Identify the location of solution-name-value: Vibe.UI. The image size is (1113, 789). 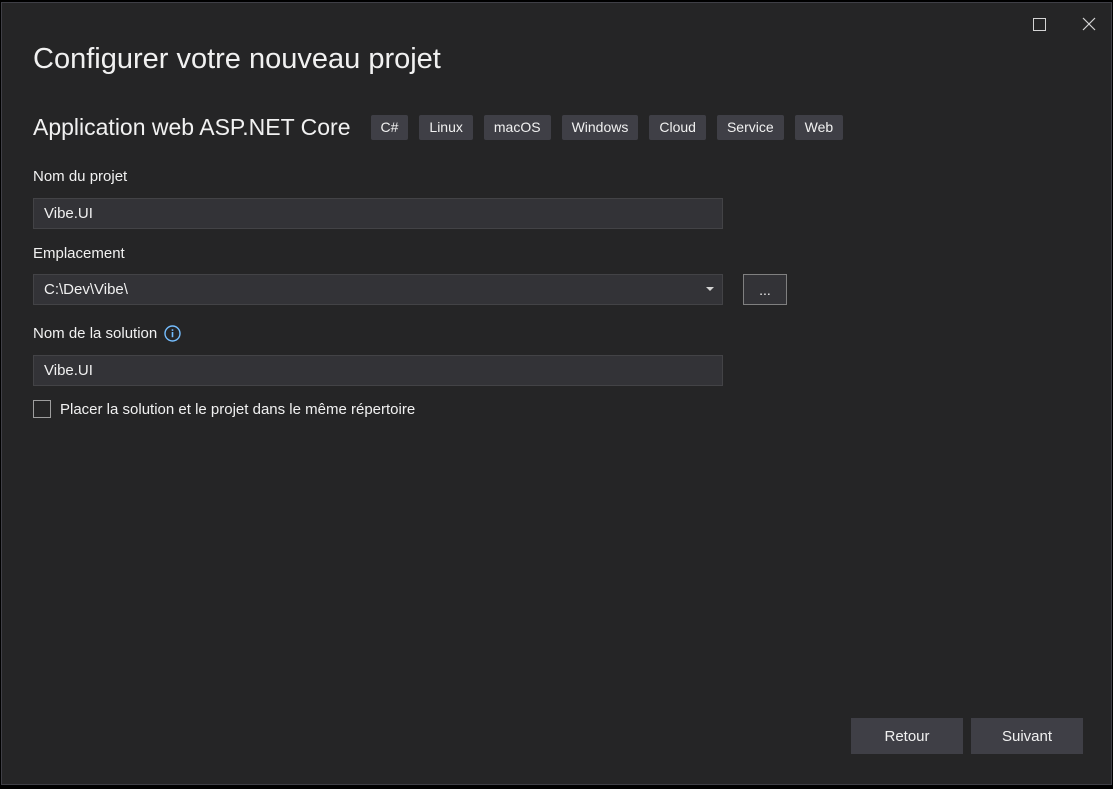
(68, 370).